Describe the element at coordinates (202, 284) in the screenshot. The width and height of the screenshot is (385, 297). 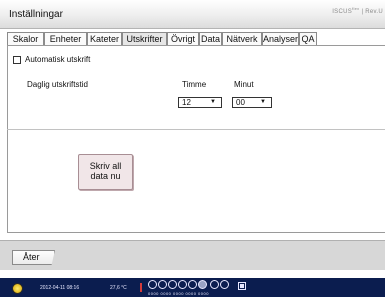
I see `sample-circle-active-icon` at that location.